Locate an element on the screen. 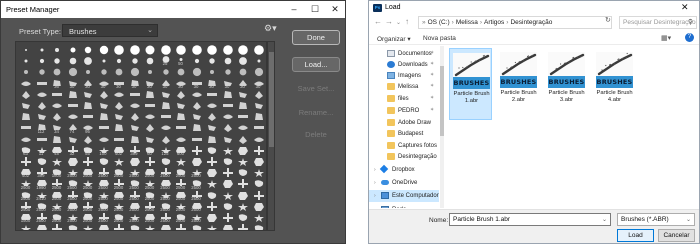  done-button: Done is located at coordinates (316, 37).